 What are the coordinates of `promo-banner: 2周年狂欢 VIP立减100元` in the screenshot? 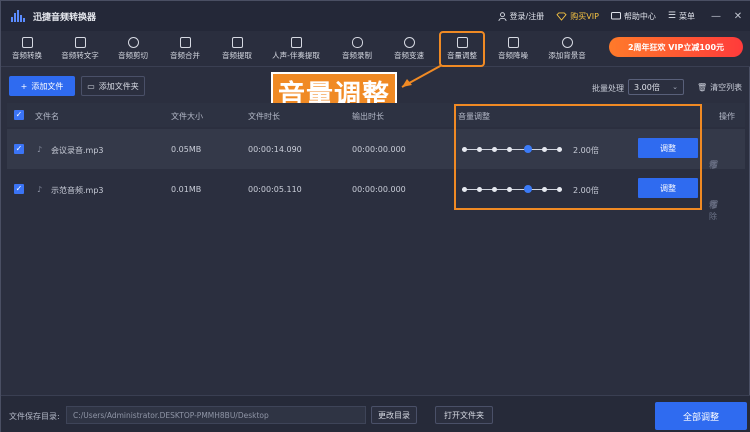 It's located at (676, 47).